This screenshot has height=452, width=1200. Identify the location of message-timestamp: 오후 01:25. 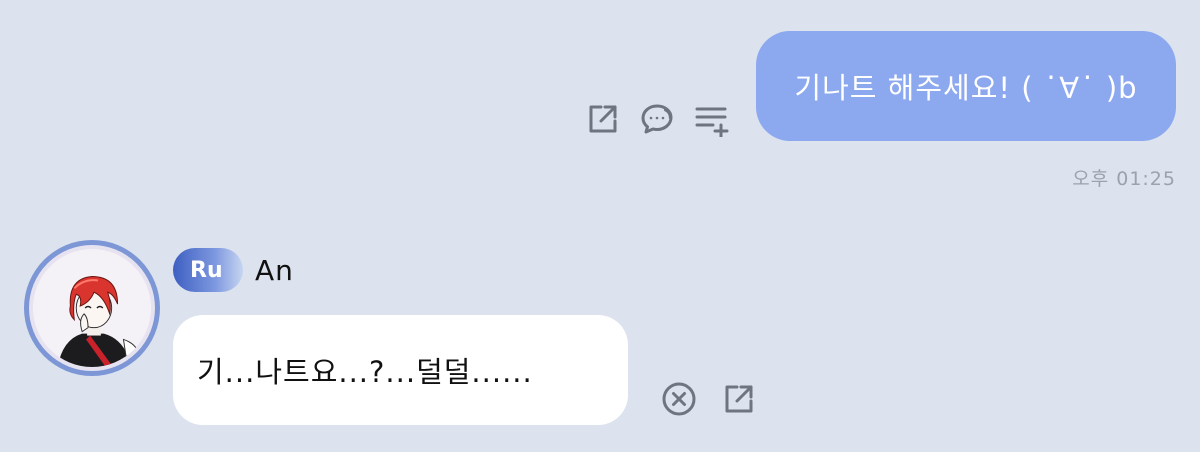
(1124, 179).